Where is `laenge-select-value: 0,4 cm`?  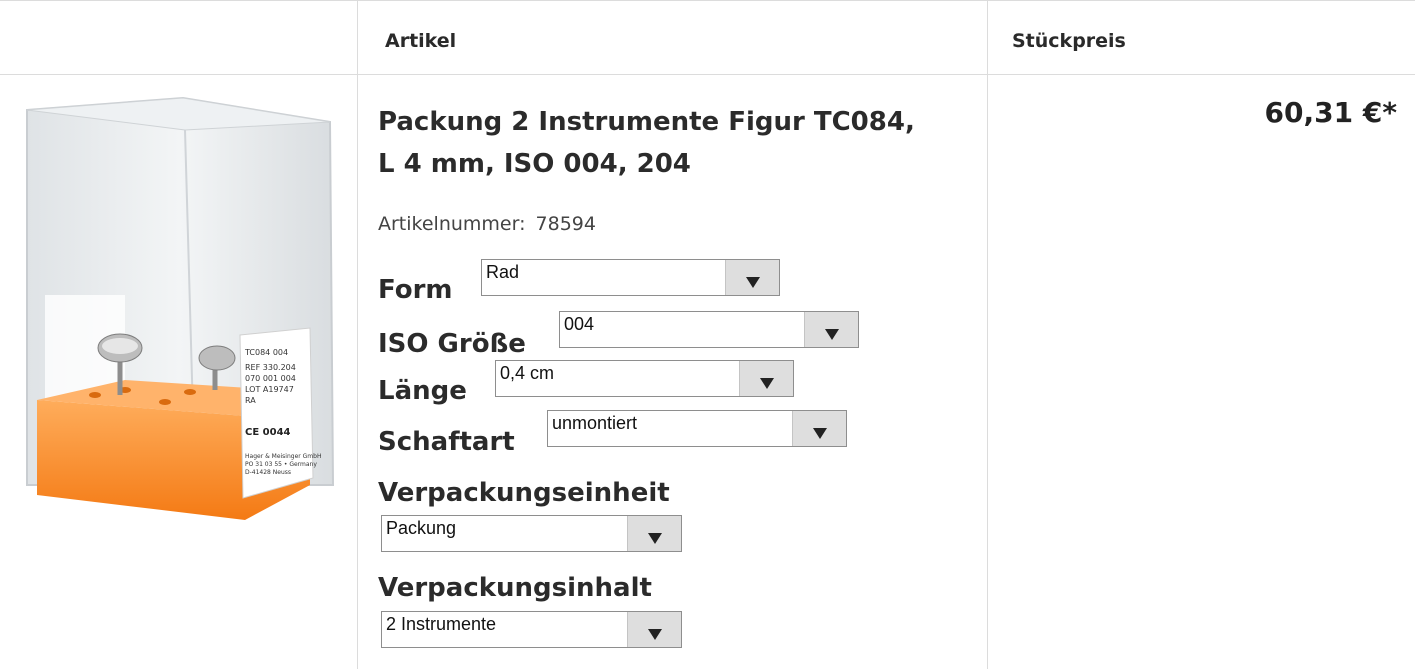
laenge-select-value: 0,4 cm is located at coordinates (527, 373).